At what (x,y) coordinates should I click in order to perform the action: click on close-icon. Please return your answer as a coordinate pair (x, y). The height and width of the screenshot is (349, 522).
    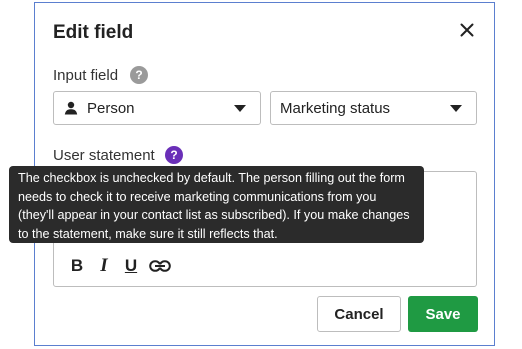
    Looking at the image, I should click on (467, 30).